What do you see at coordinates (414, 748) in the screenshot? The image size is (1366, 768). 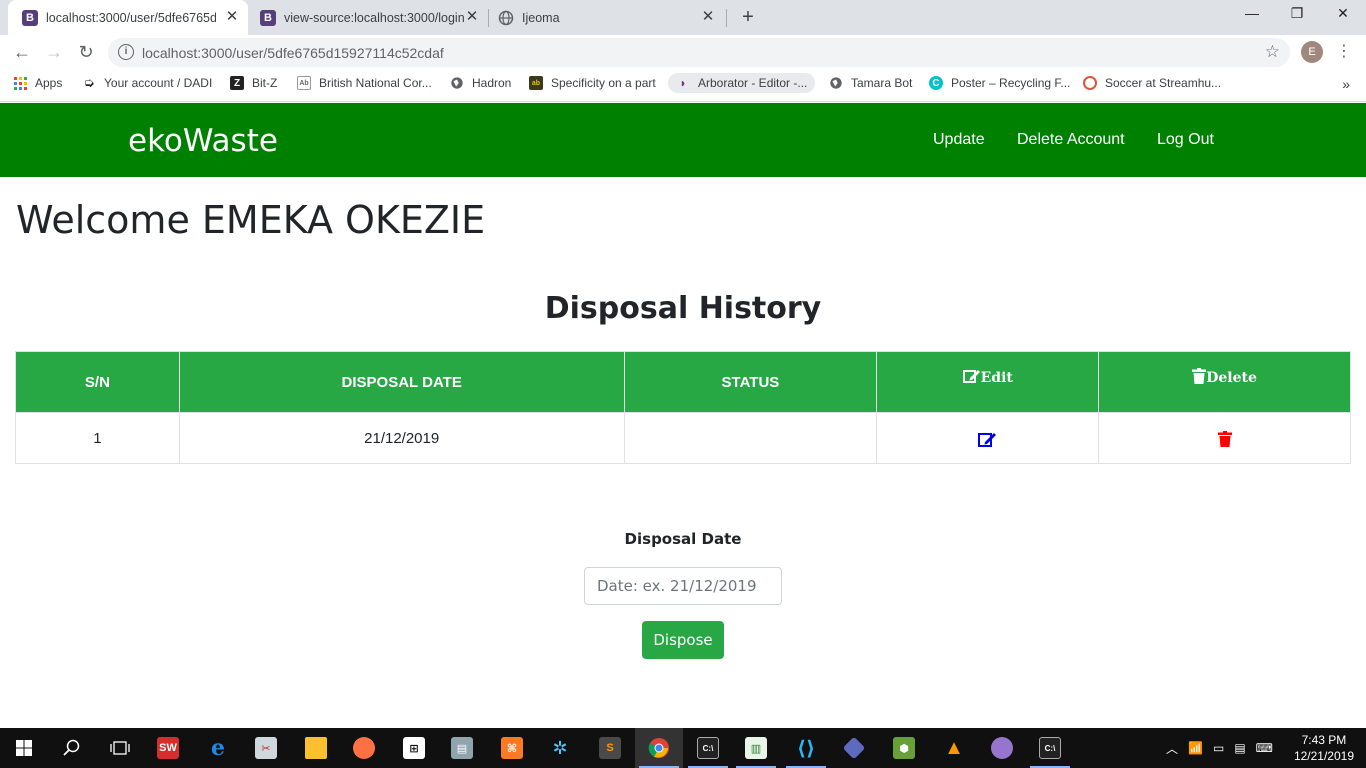 I see `store-icon: ⊞` at bounding box center [414, 748].